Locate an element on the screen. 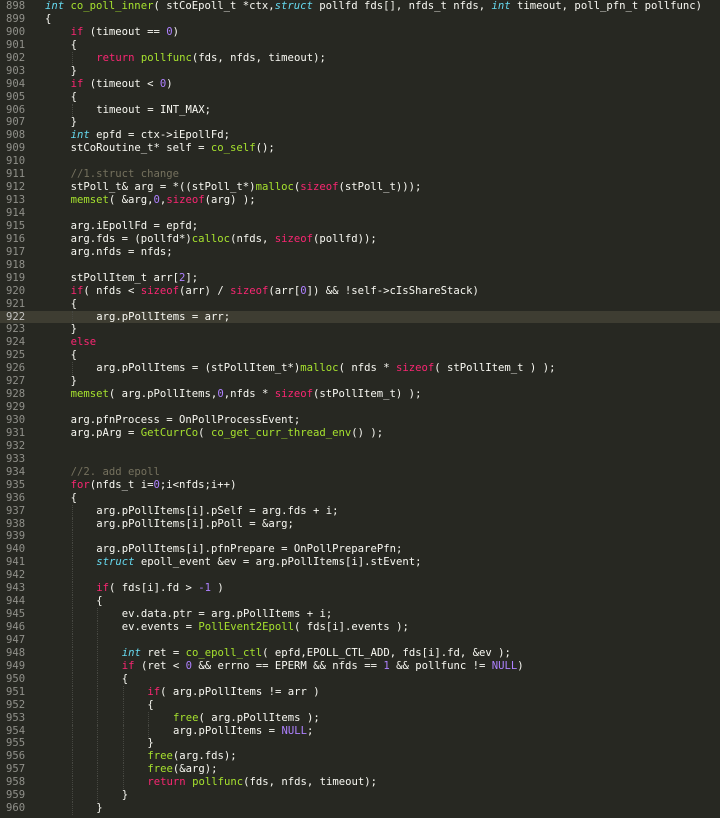 This screenshot has width=720, height=818. code-line: 942 is located at coordinates (360, 576).